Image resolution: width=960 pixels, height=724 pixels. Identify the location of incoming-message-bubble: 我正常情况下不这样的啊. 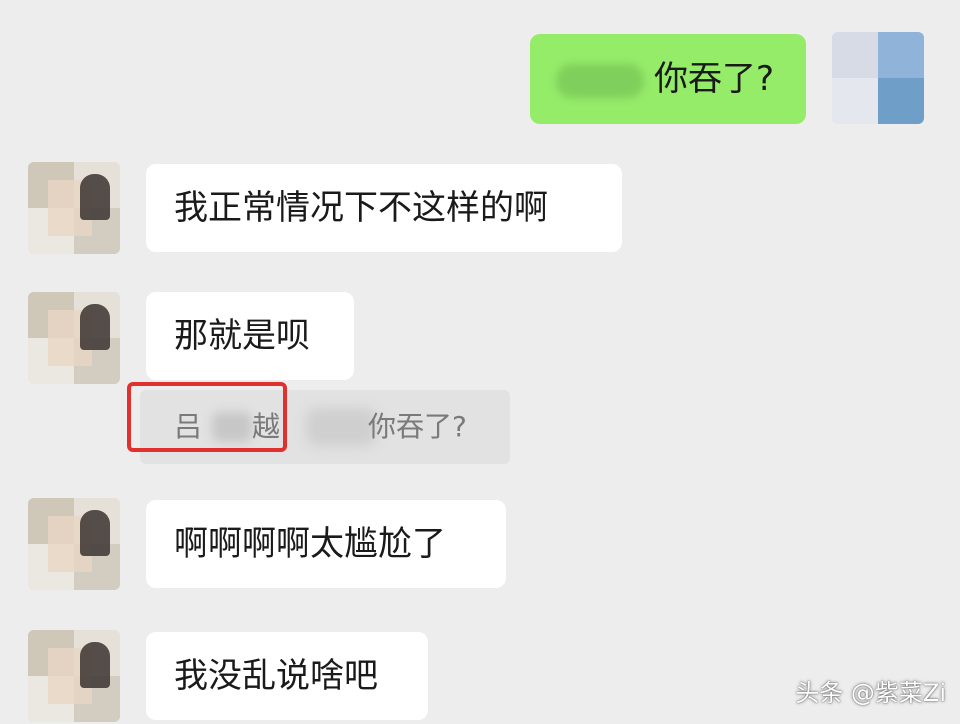
(384, 208).